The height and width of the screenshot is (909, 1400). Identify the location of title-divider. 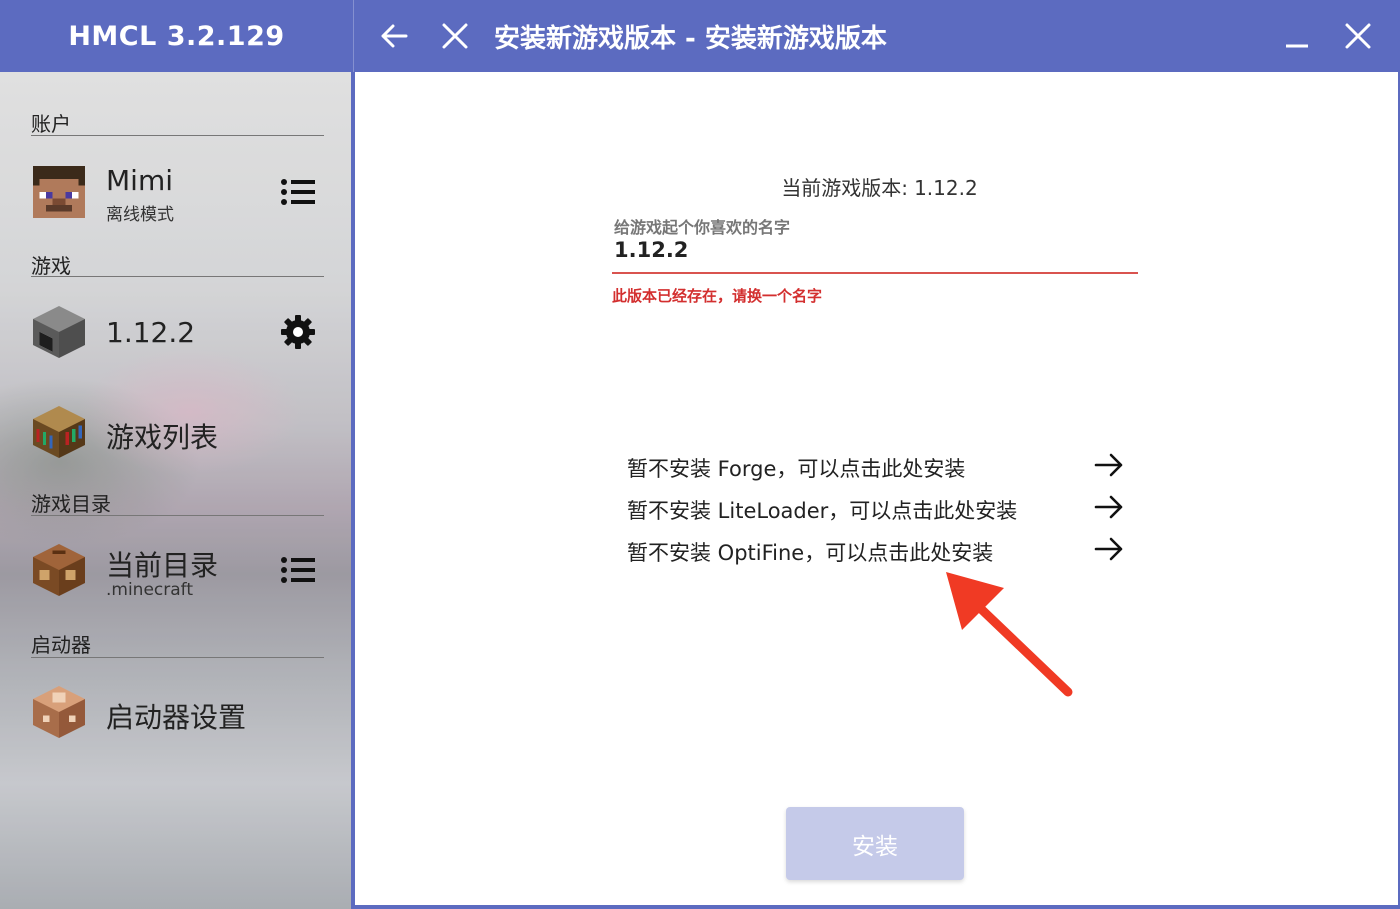
(353, 36).